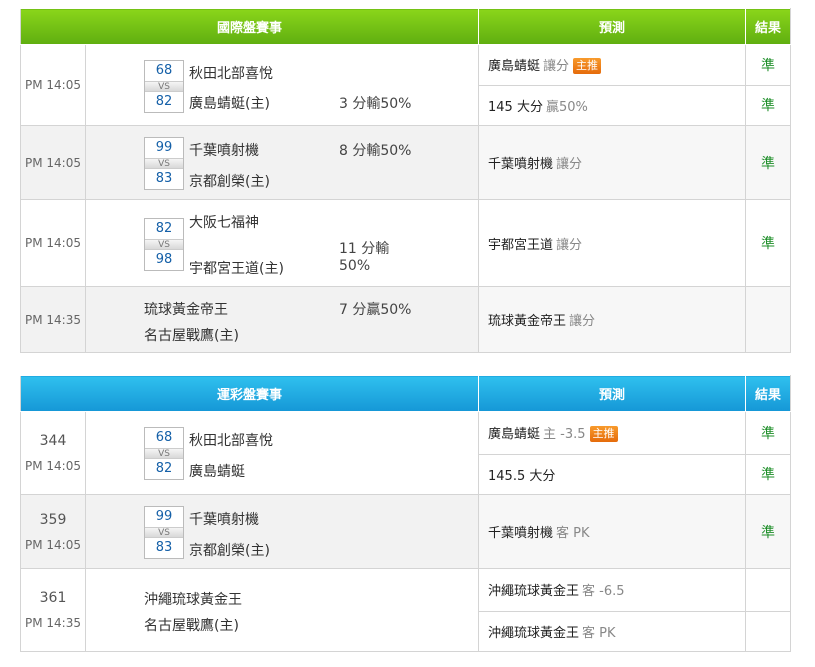 The image size is (815, 667). I want to click on prediction-cell: 宇都宮王道 讓分, so click(612, 243).